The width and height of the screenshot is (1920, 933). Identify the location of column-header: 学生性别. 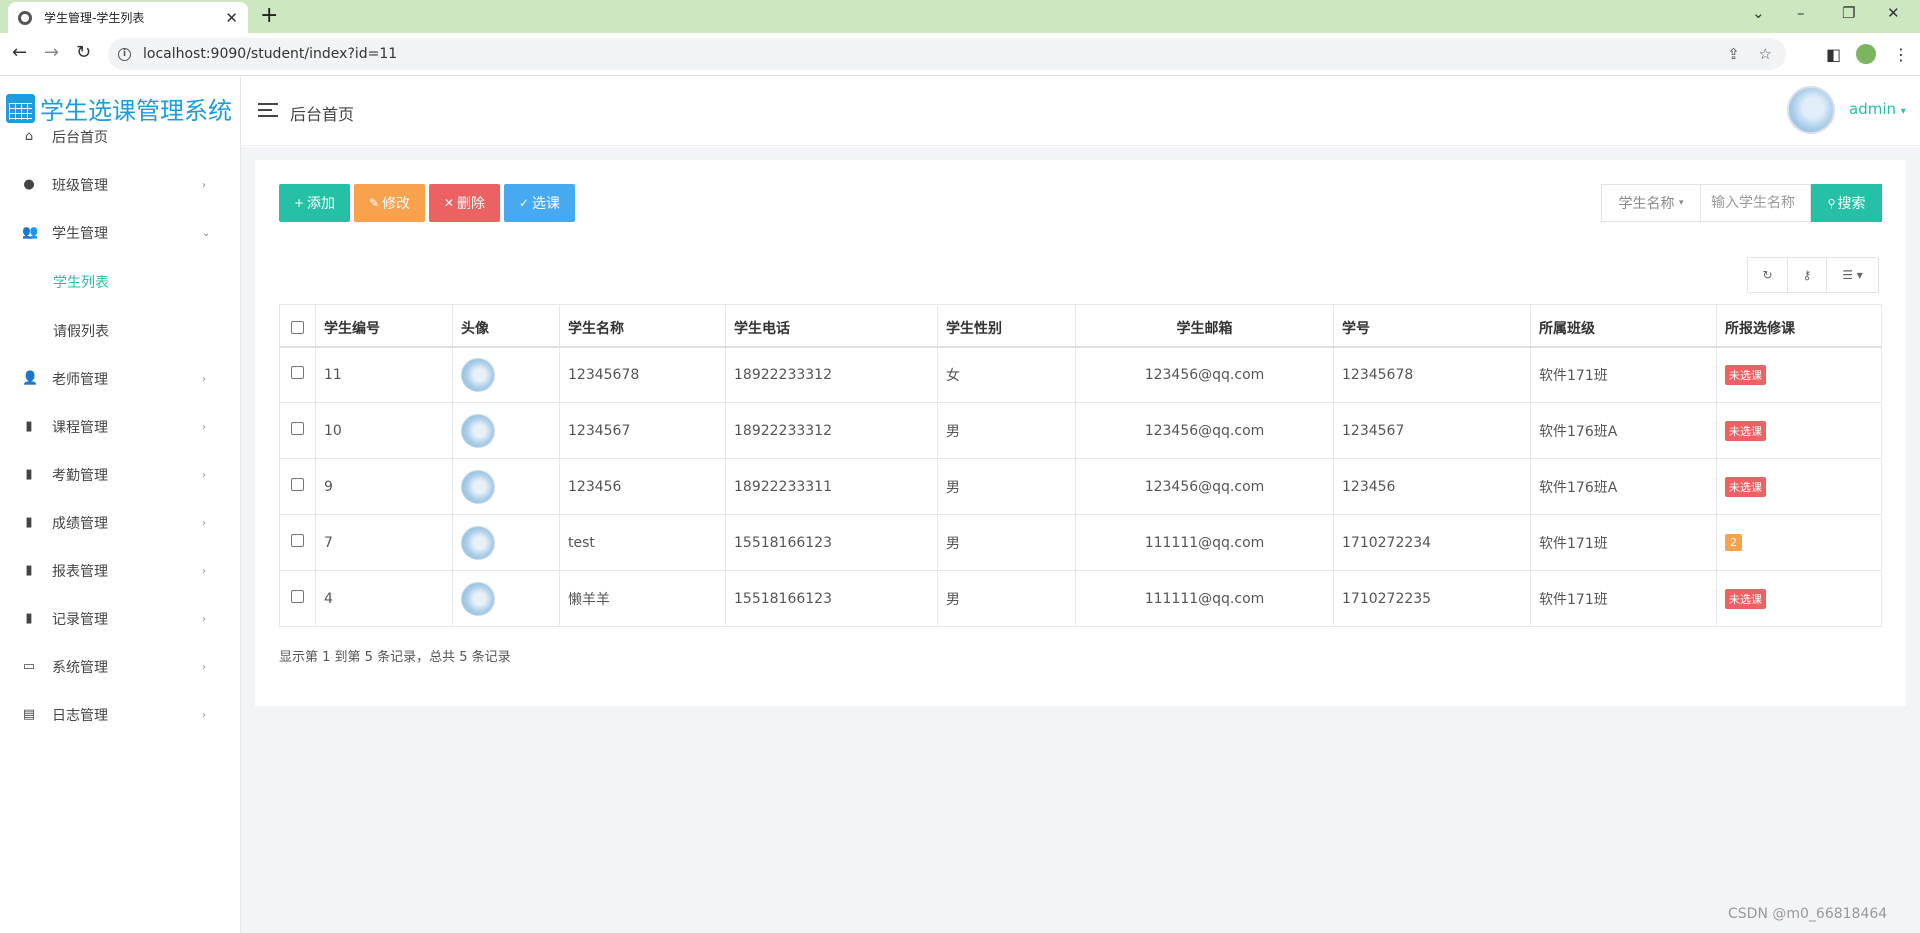
(1006, 326).